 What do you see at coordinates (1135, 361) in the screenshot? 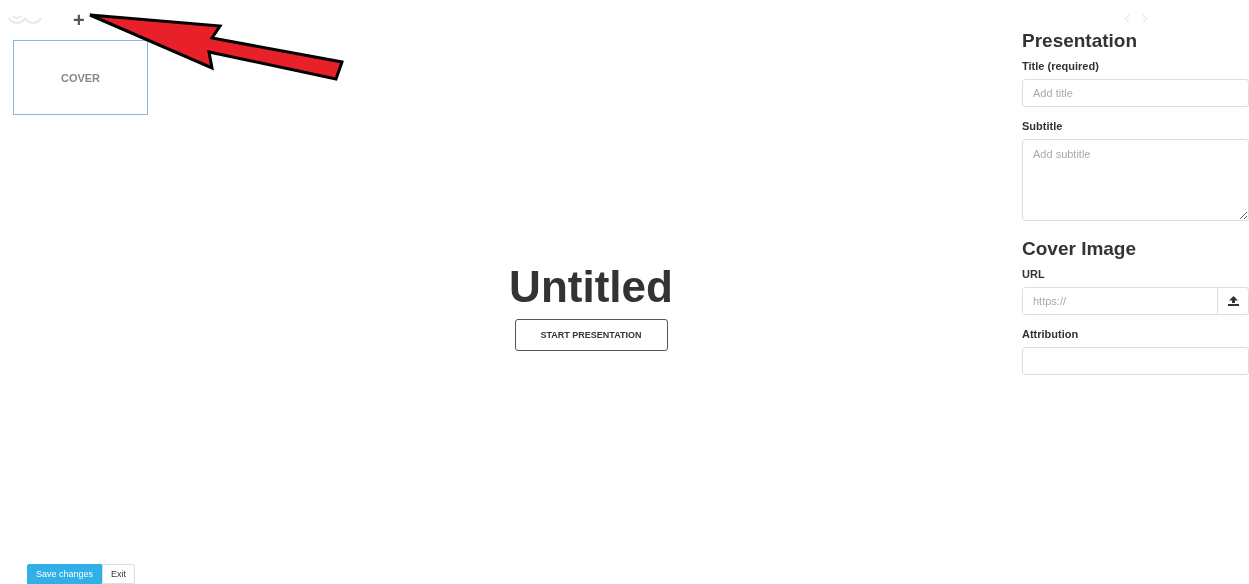
I see `text-field` at bounding box center [1135, 361].